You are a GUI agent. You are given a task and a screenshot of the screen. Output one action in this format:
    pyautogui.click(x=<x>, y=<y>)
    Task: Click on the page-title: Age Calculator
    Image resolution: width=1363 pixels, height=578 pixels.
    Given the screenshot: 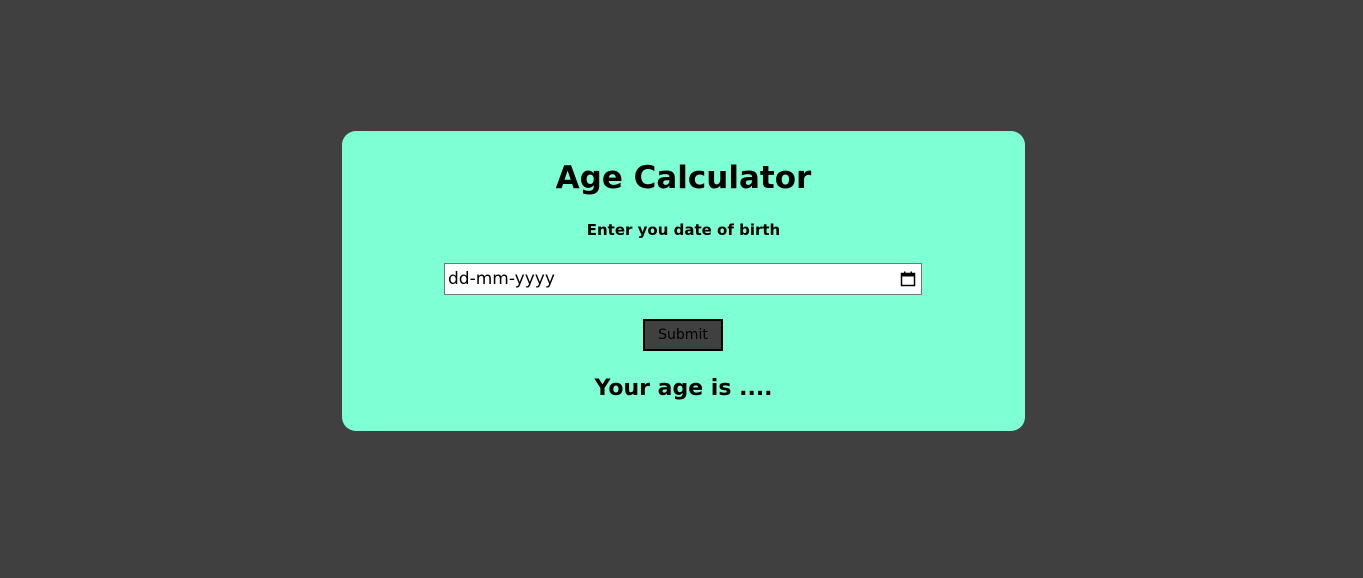 What is the action you would take?
    pyautogui.click(x=683, y=178)
    